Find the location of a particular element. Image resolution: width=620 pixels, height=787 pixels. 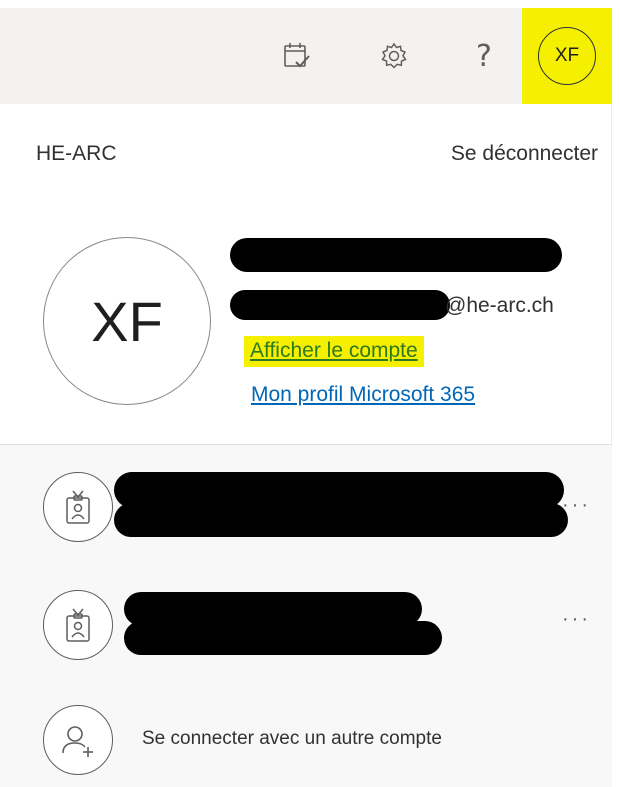

redacted-email-user is located at coordinates (340, 305).